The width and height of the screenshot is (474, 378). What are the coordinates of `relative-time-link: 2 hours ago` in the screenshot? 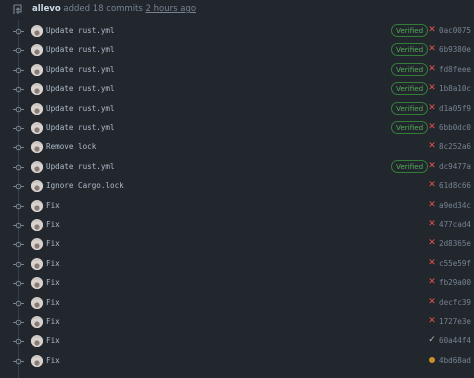 It's located at (171, 9).